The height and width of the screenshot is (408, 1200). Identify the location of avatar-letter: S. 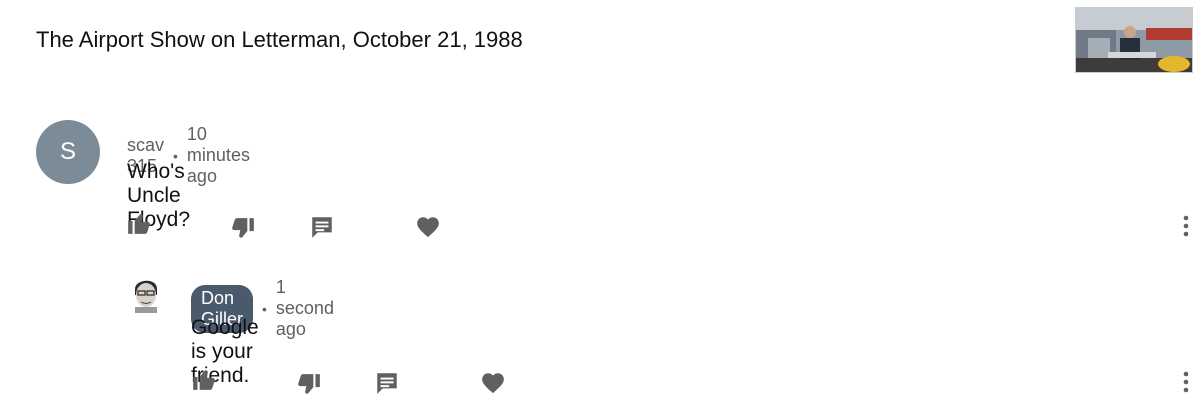
(67, 151).